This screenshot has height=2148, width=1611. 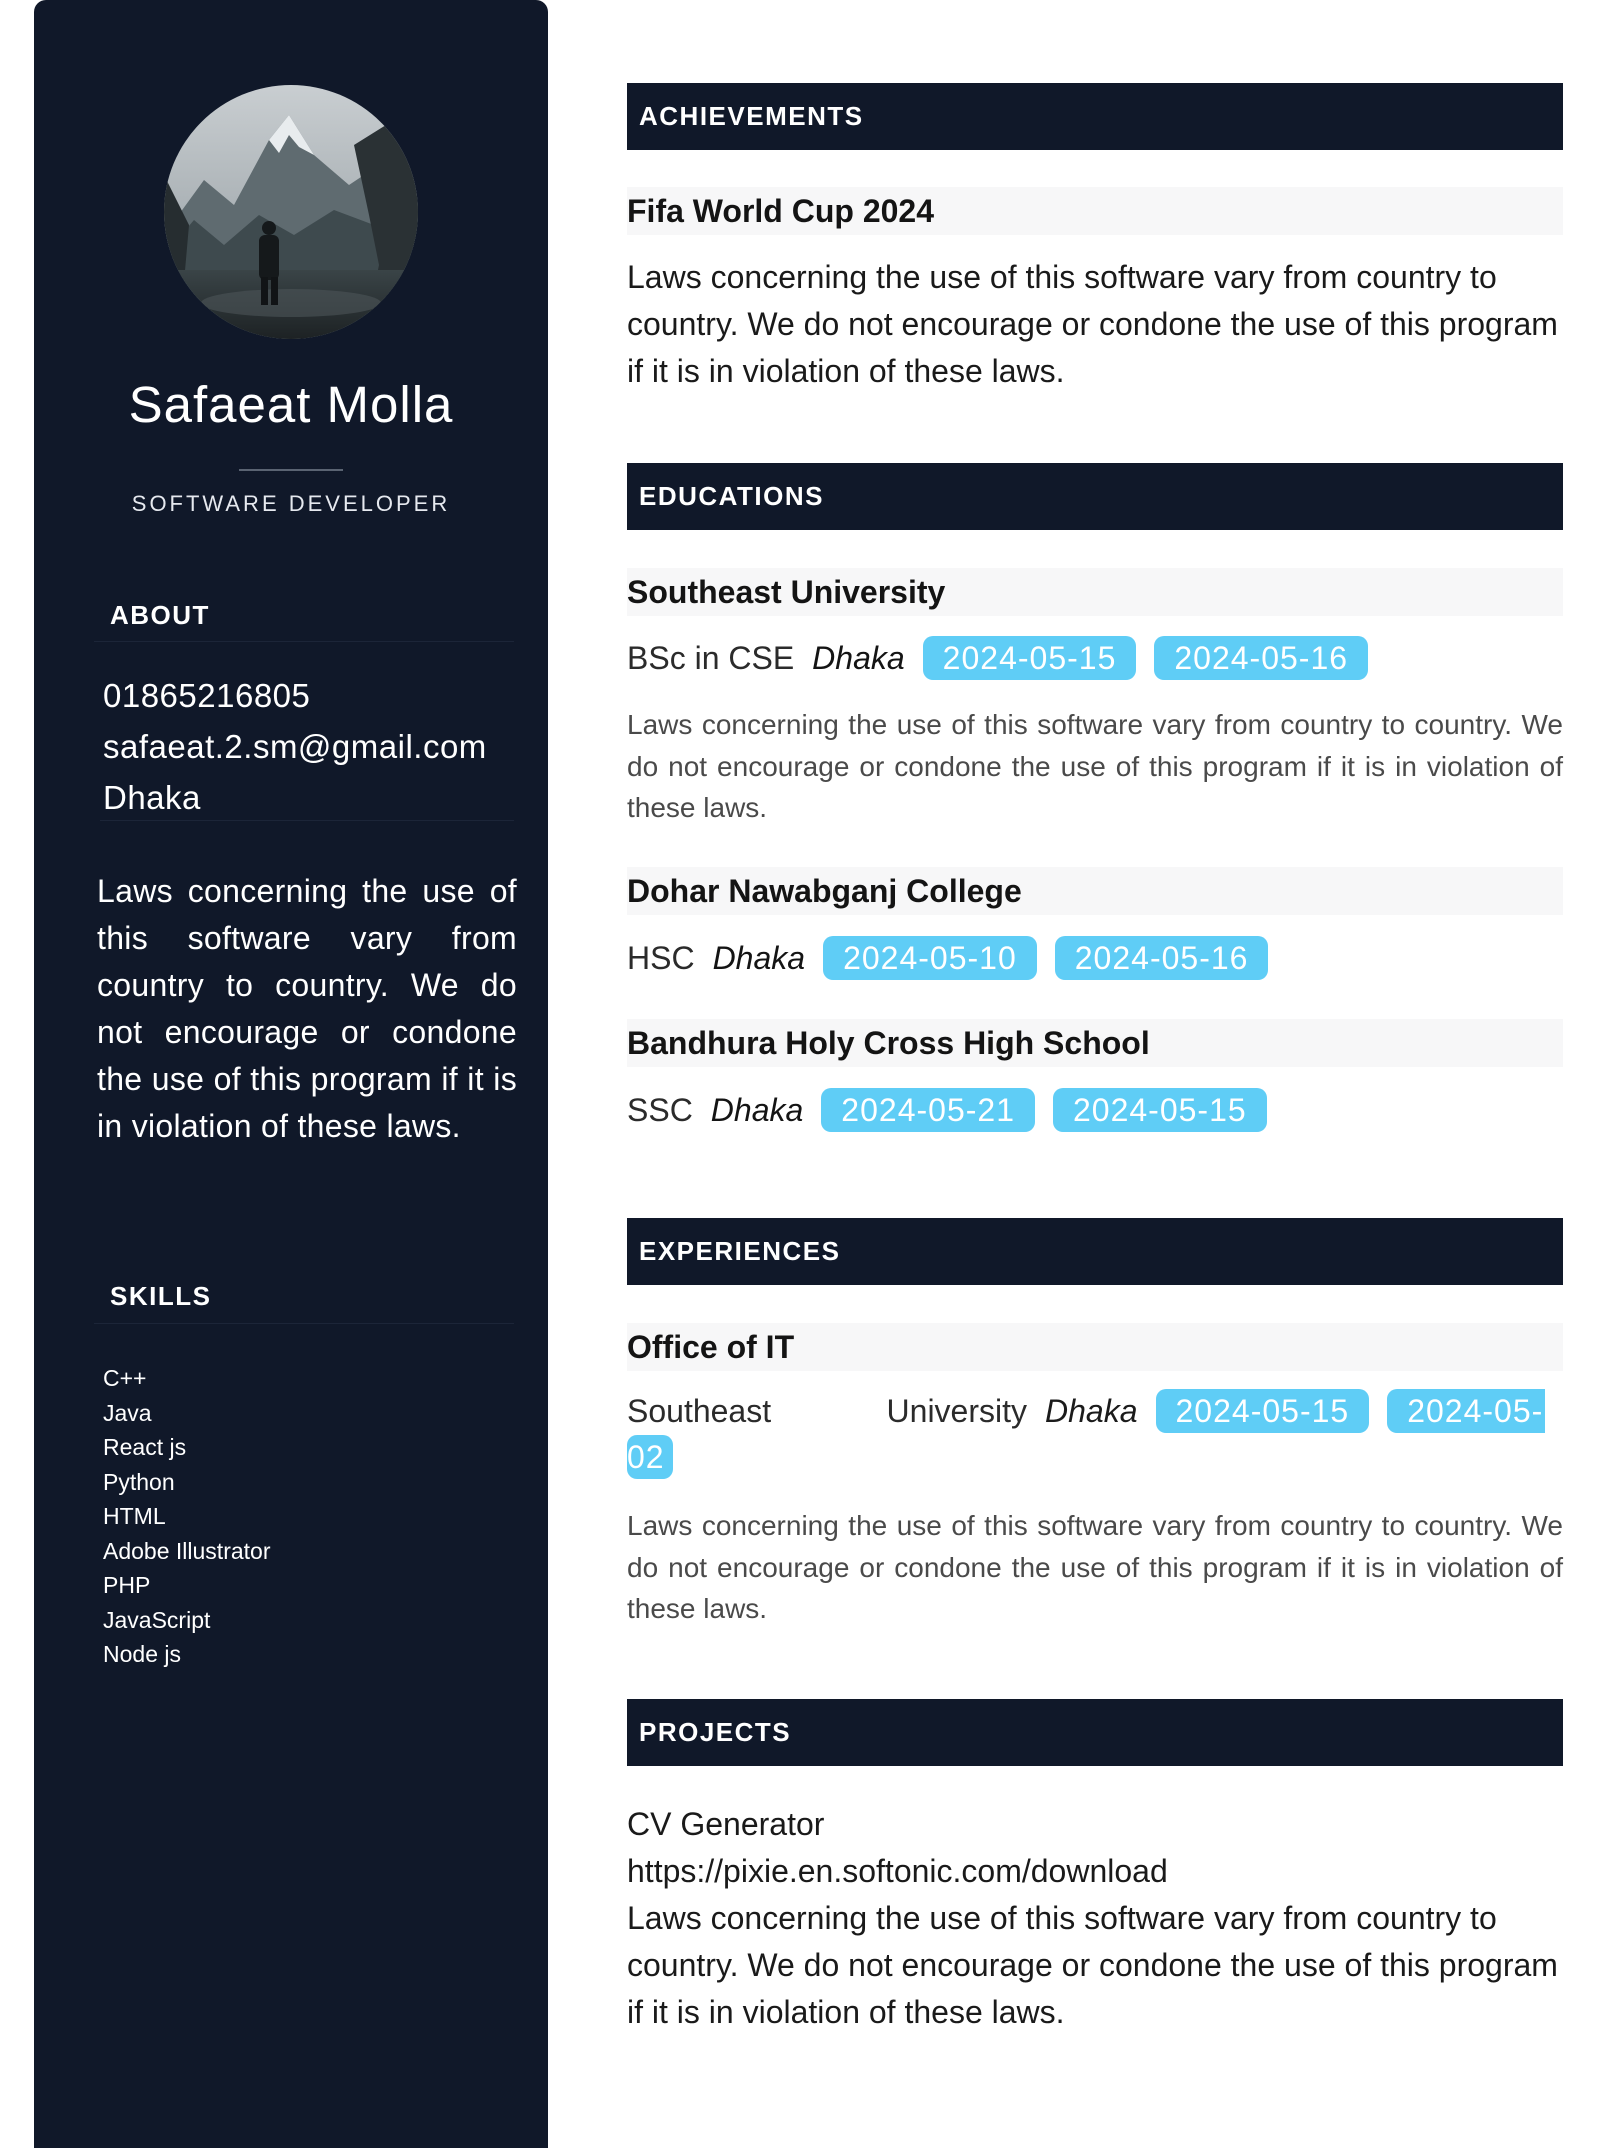 I want to click on phone-number: 01865216805, so click(x=207, y=695).